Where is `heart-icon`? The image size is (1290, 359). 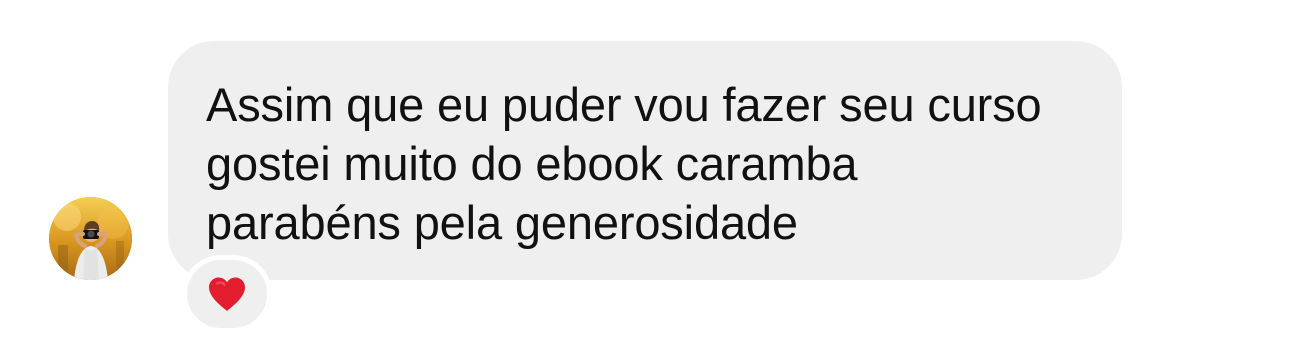
heart-icon is located at coordinates (227, 294).